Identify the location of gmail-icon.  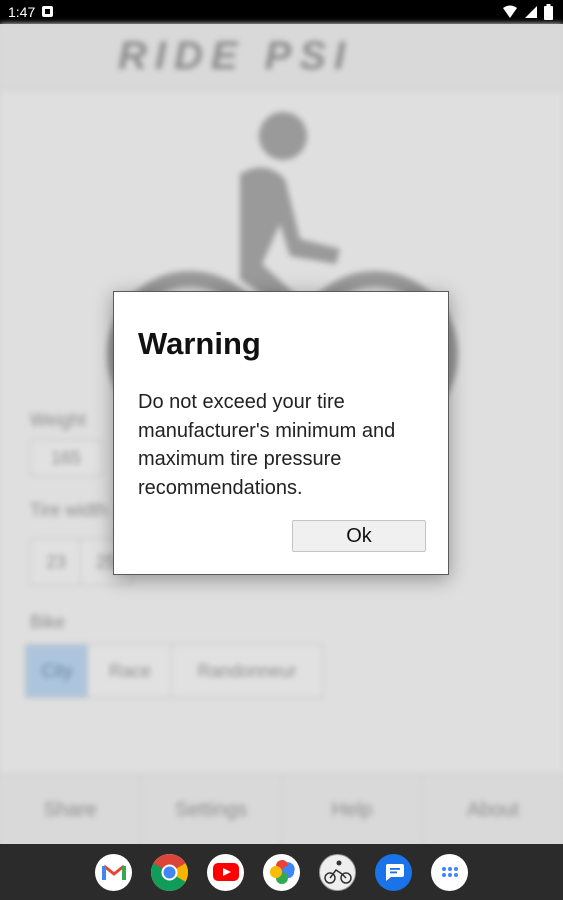
(113, 872).